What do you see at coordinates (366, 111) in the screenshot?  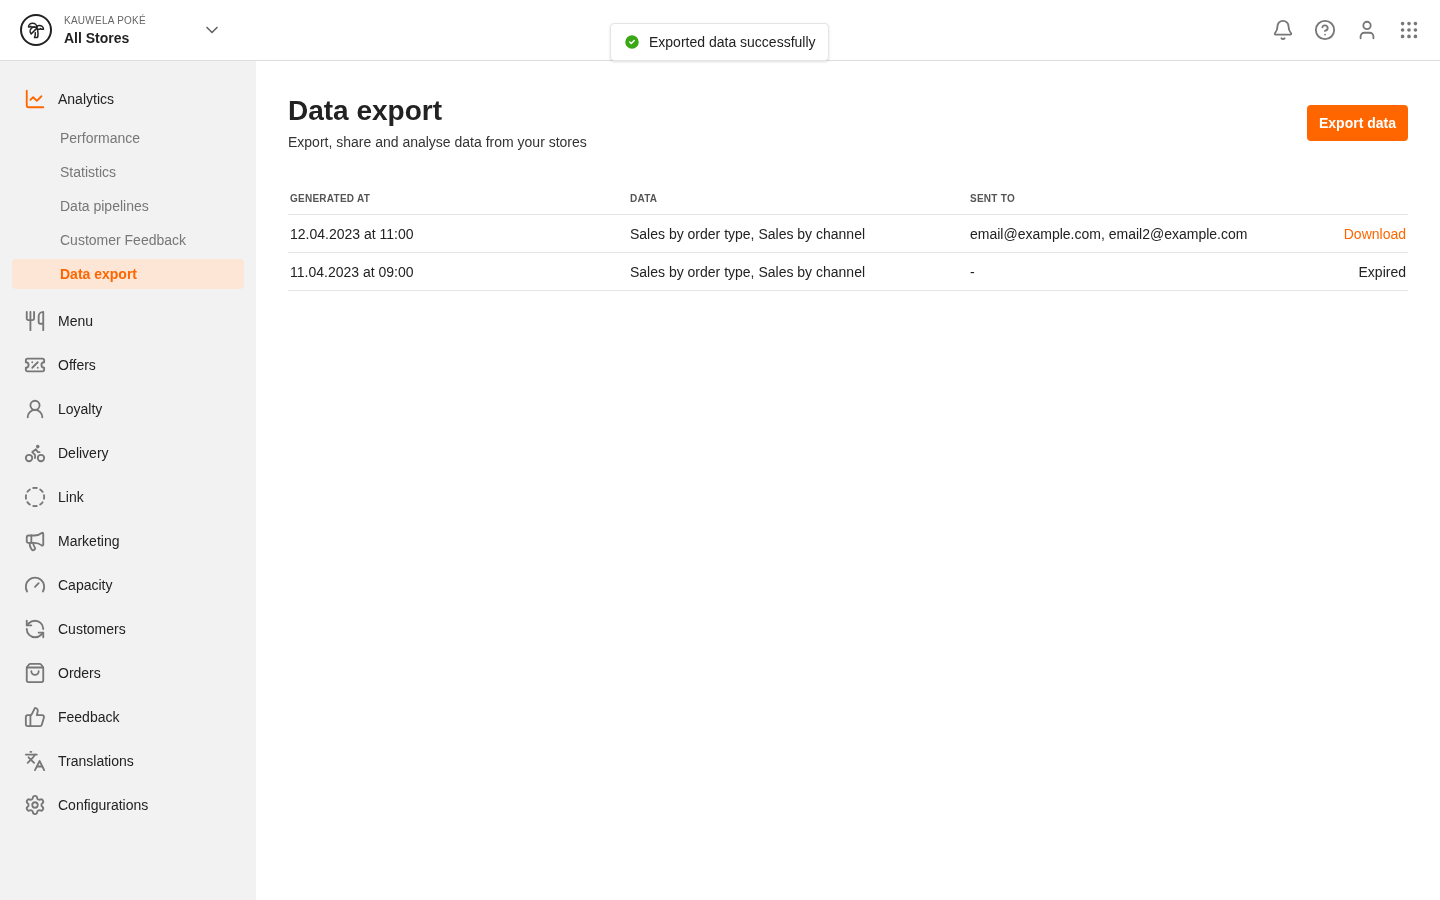 I see `page-title: Data export` at bounding box center [366, 111].